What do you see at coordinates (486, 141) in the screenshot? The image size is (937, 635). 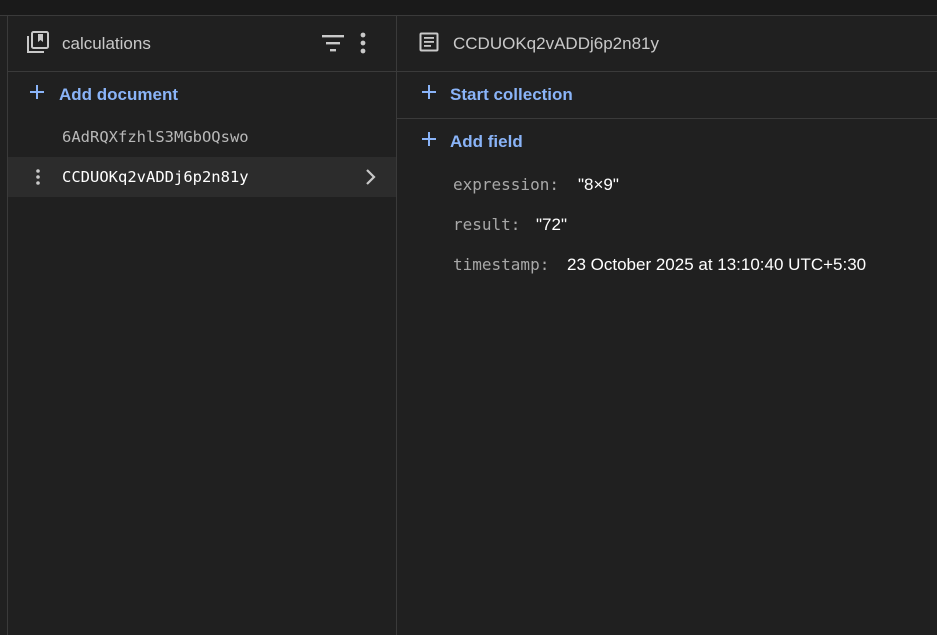 I see `add-field-label: Add field` at bounding box center [486, 141].